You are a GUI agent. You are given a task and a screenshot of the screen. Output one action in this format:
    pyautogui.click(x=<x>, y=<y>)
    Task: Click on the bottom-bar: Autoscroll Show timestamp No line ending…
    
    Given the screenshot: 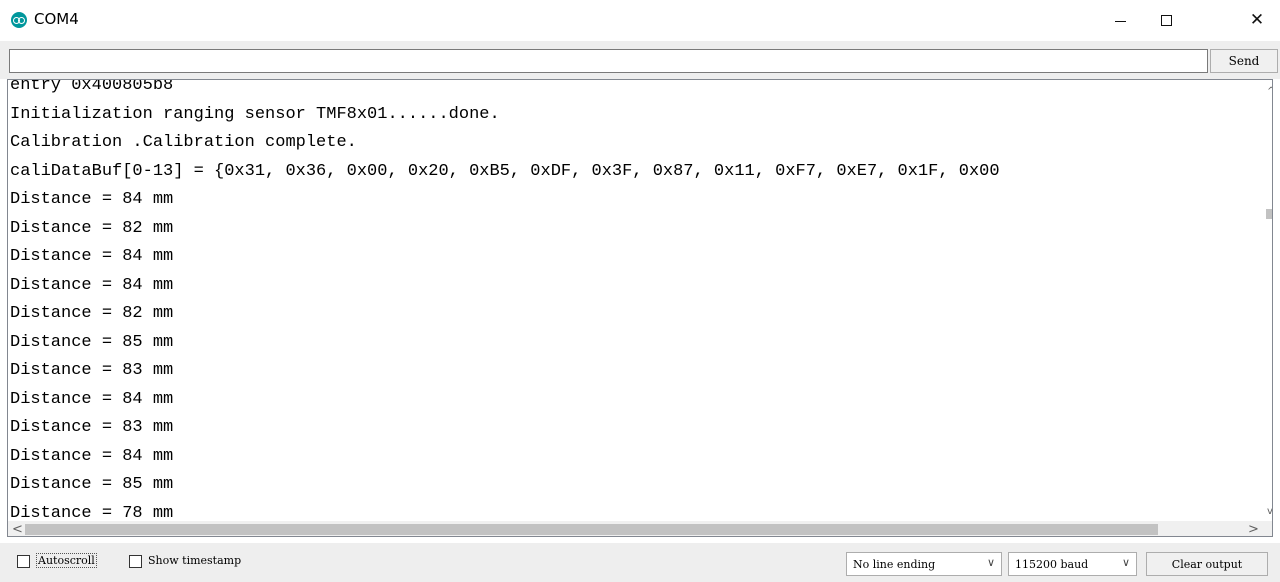 What is the action you would take?
    pyautogui.click(x=640, y=562)
    